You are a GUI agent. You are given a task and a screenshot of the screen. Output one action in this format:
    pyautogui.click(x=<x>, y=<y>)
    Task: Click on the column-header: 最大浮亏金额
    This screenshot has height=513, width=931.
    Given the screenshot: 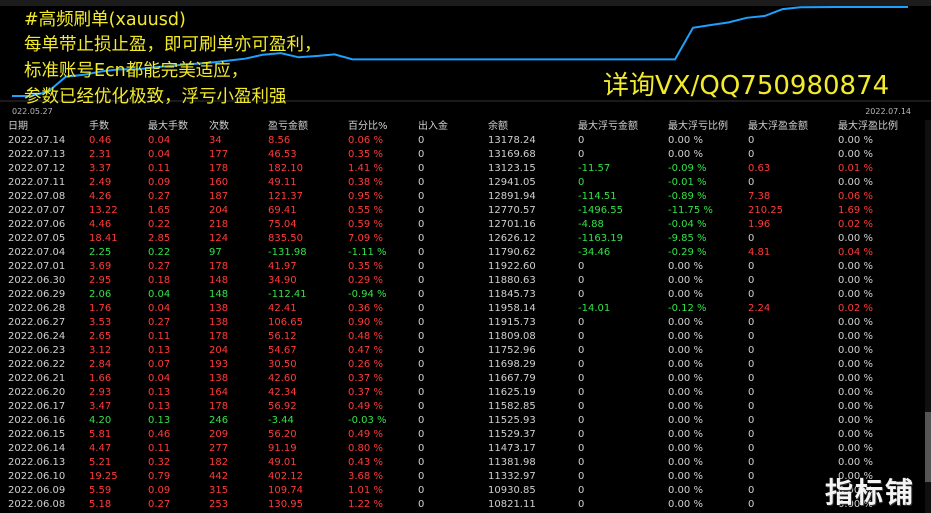 What is the action you would take?
    pyautogui.click(x=608, y=127)
    